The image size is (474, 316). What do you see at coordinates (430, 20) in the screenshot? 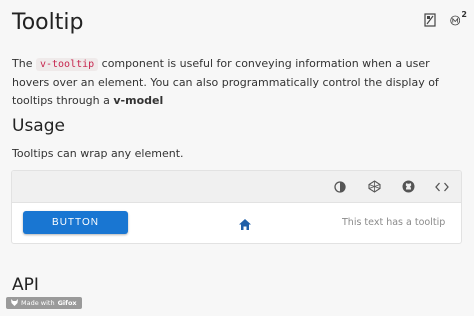
I see `ebook-icon` at bounding box center [430, 20].